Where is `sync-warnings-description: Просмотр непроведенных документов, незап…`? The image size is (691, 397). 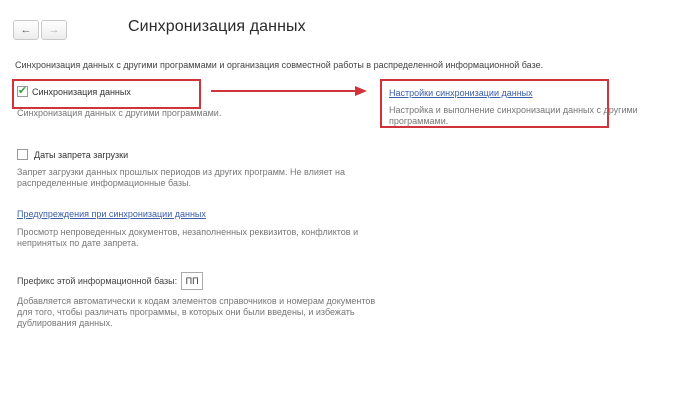 sync-warnings-description: Просмотр непроведенных документов, незап… is located at coordinates (188, 237).